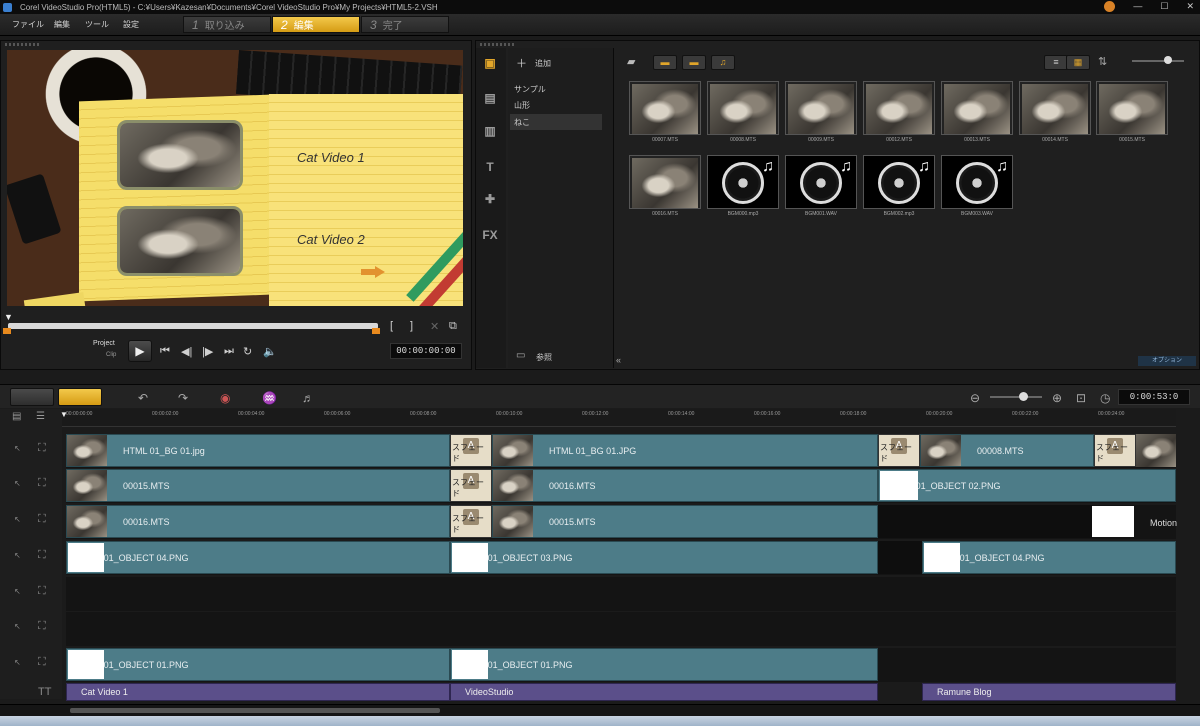 This screenshot has height=726, width=1200. What do you see at coordinates (490, 99) in the screenshot?
I see `instant-project-icon: ▤` at bounding box center [490, 99].